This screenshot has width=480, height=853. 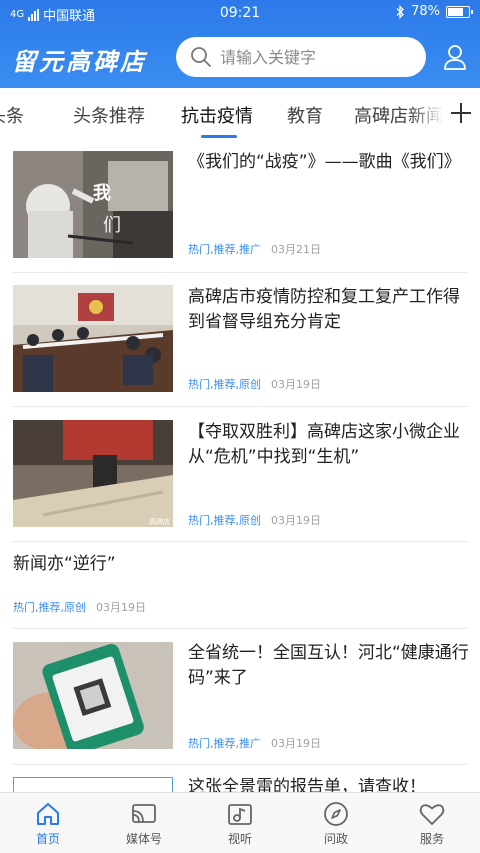 I want to click on music-video-icon, so click(x=240, y=814).